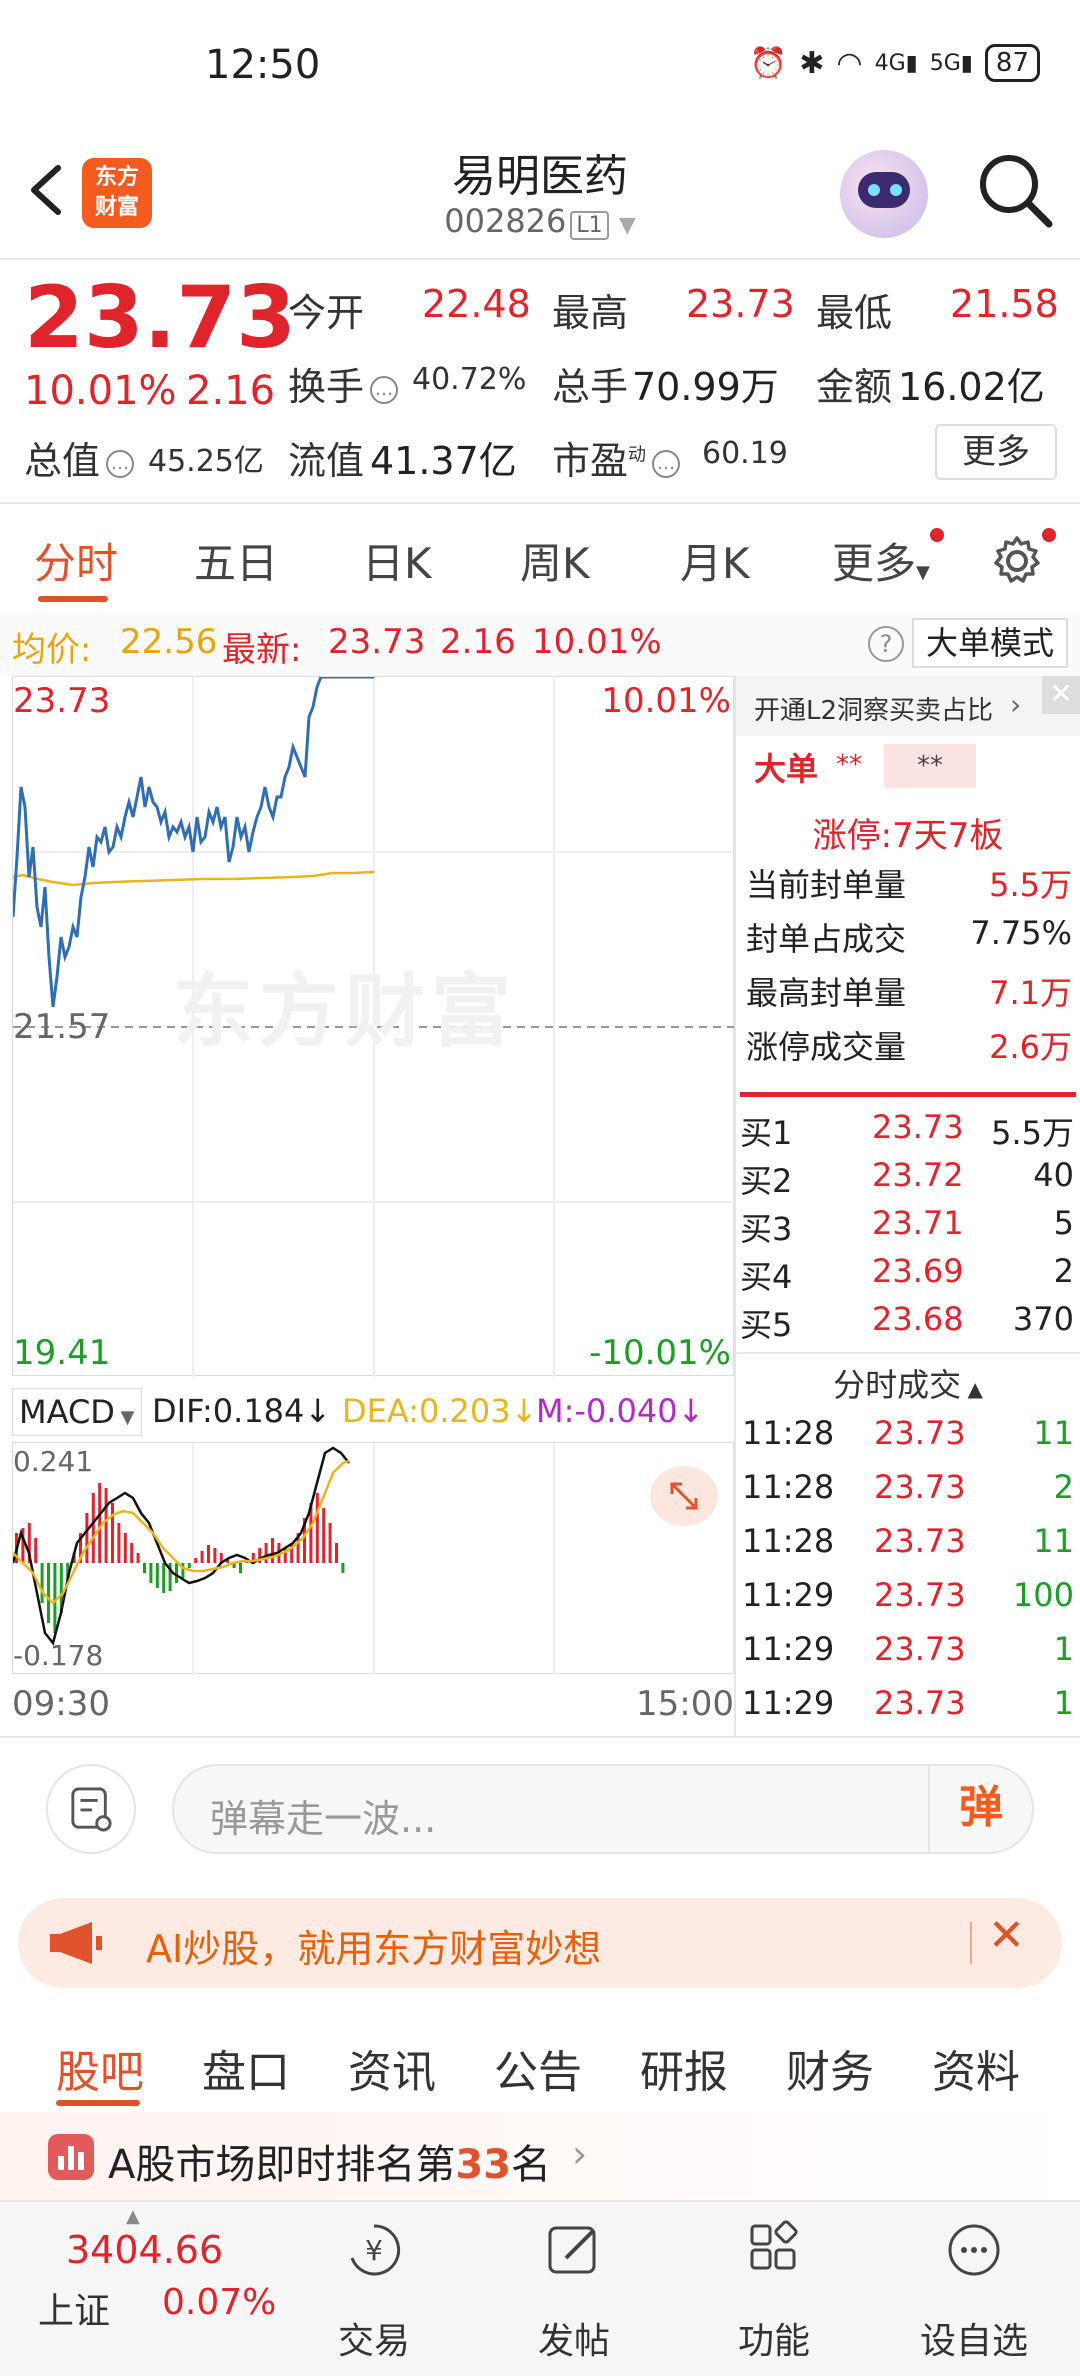 This screenshot has height=2376, width=1080. Describe the element at coordinates (1063, 1271) in the screenshot. I see `bid-volume: 2` at that location.